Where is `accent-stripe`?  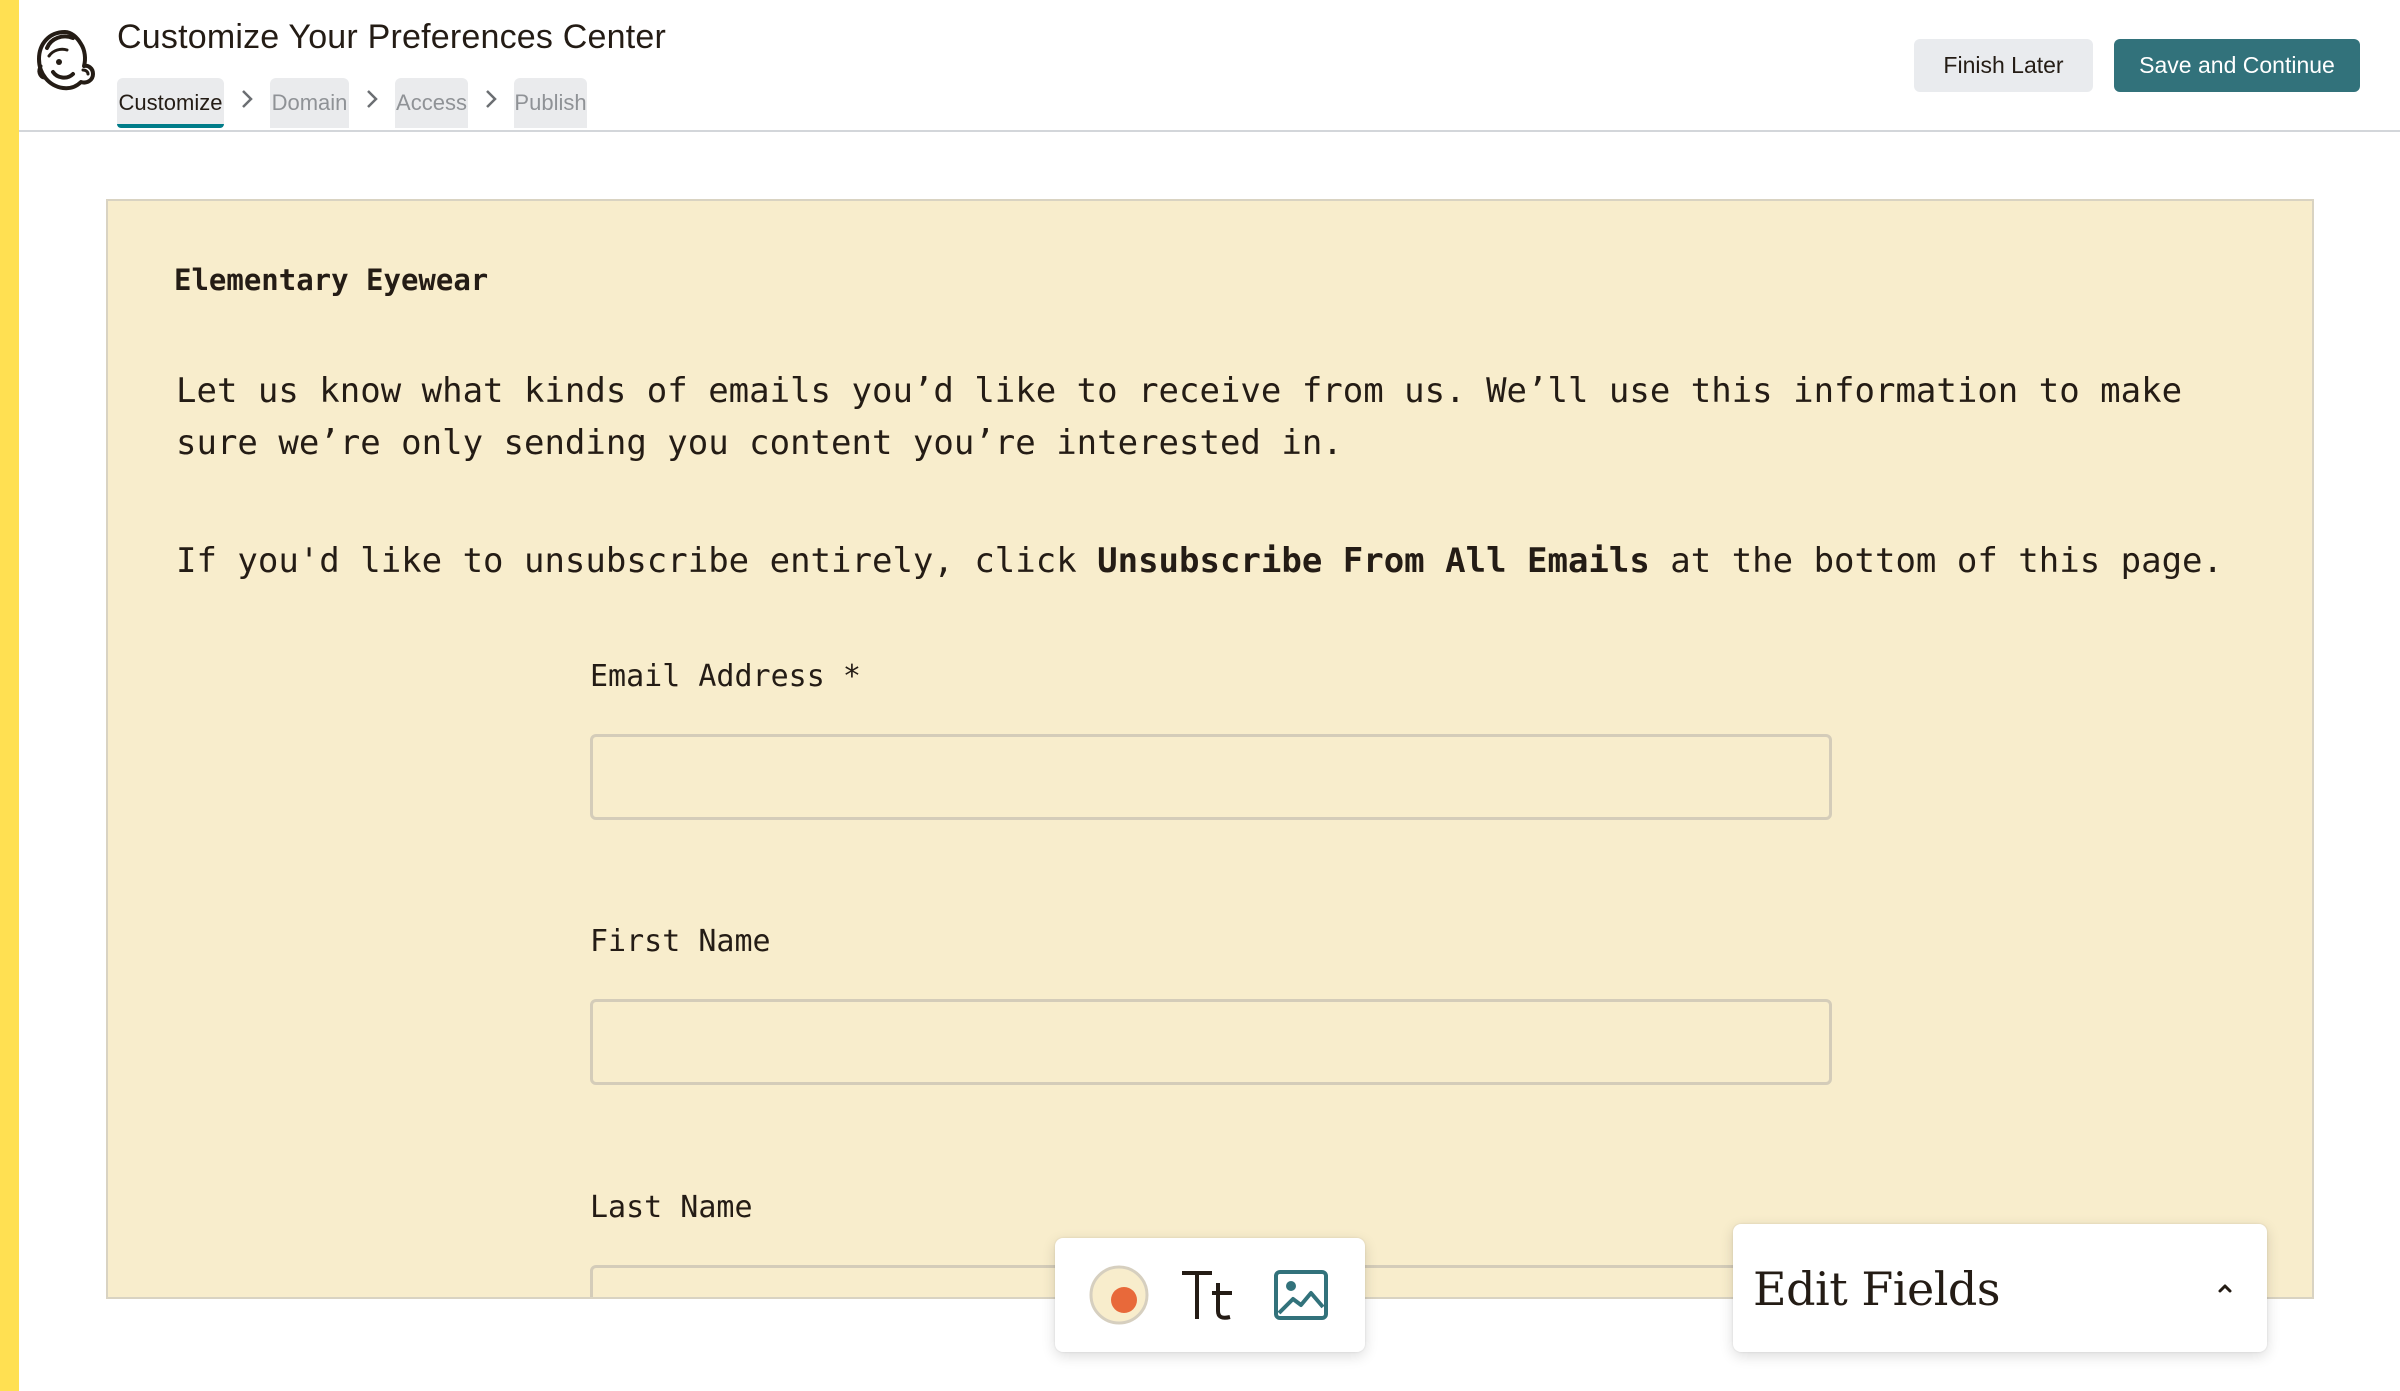 accent-stripe is located at coordinates (9, 695).